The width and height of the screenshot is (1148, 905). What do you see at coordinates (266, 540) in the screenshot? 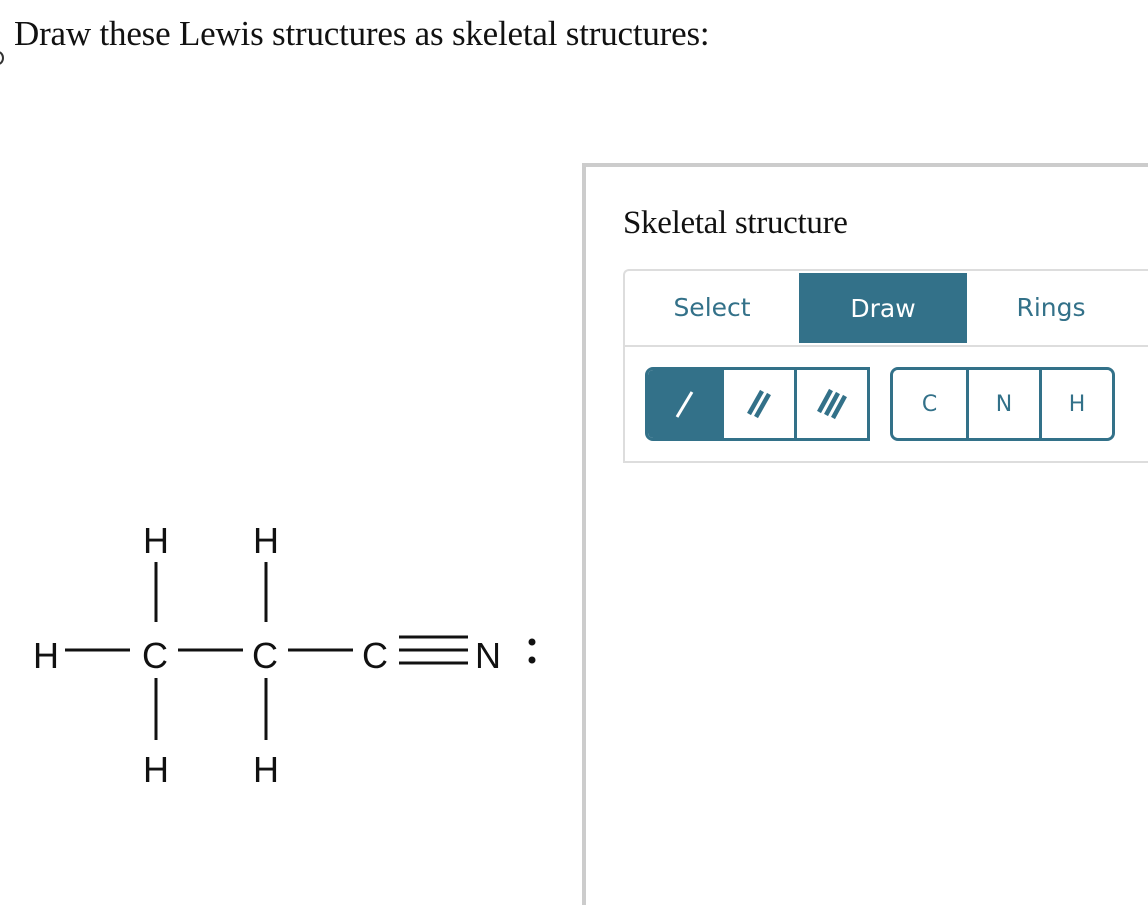
I see `atom-h-c2-top: H` at bounding box center [266, 540].